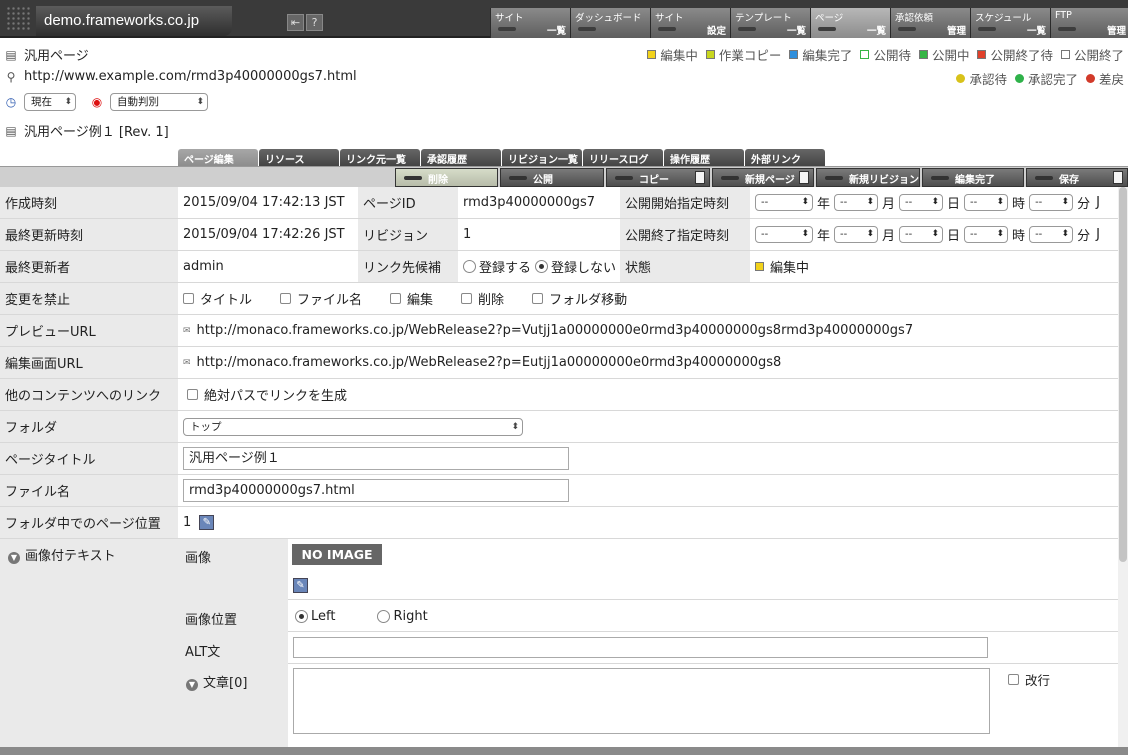 Image resolution: width=1128 pixels, height=755 pixels. I want to click on nav-schedule: スケジュール 一覧, so click(1010, 23).